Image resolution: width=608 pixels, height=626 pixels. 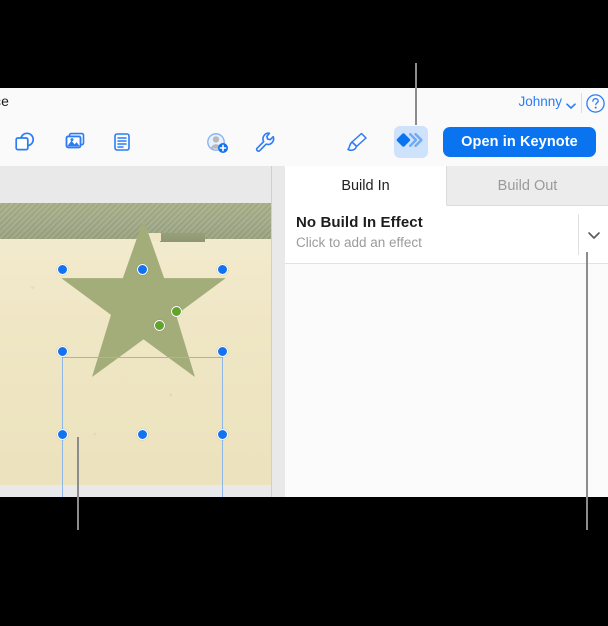 What do you see at coordinates (304, 142) in the screenshot?
I see `main-toolbar: Open in Keynote` at bounding box center [304, 142].